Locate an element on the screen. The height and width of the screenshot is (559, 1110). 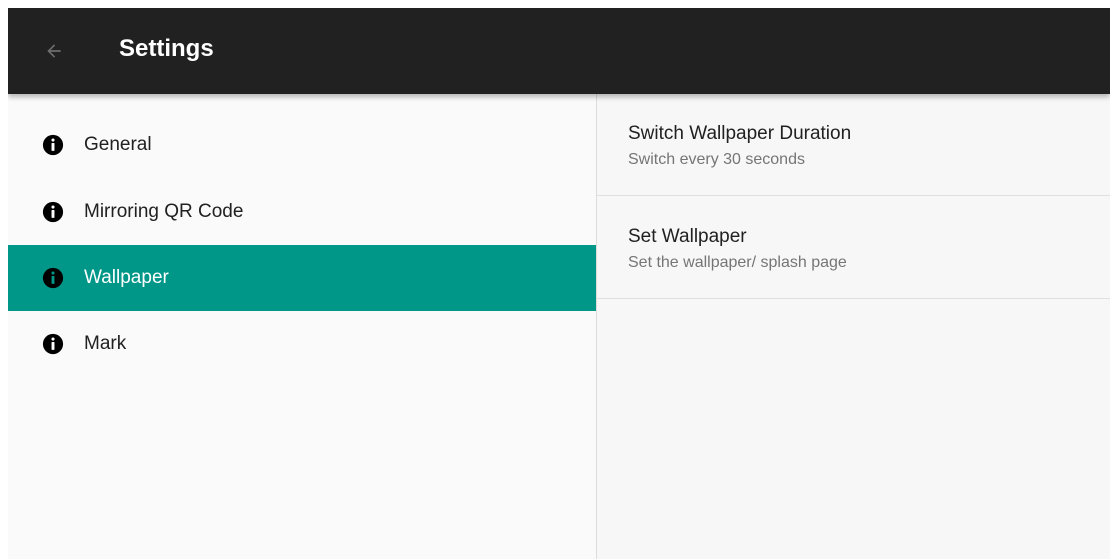
preference-title: Set Wallpaper is located at coordinates (687, 236).